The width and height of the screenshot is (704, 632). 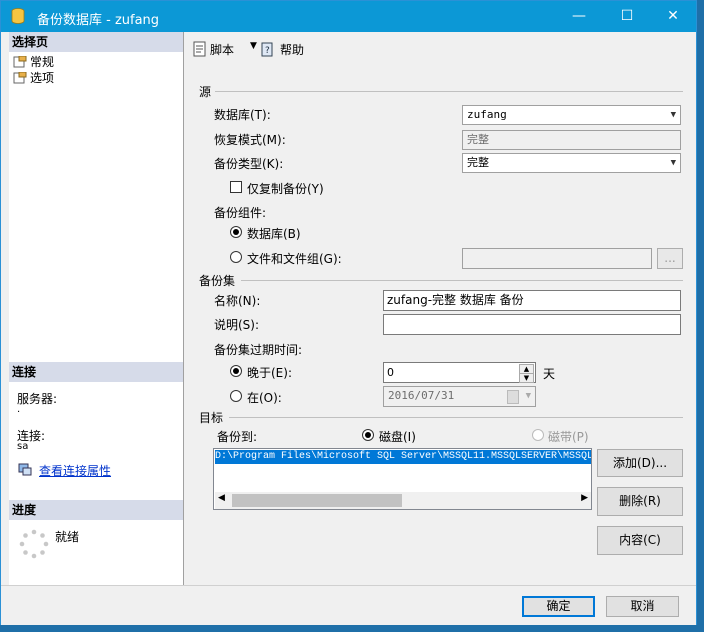 I want to click on help-button: ? 帮助, so click(x=290, y=50).